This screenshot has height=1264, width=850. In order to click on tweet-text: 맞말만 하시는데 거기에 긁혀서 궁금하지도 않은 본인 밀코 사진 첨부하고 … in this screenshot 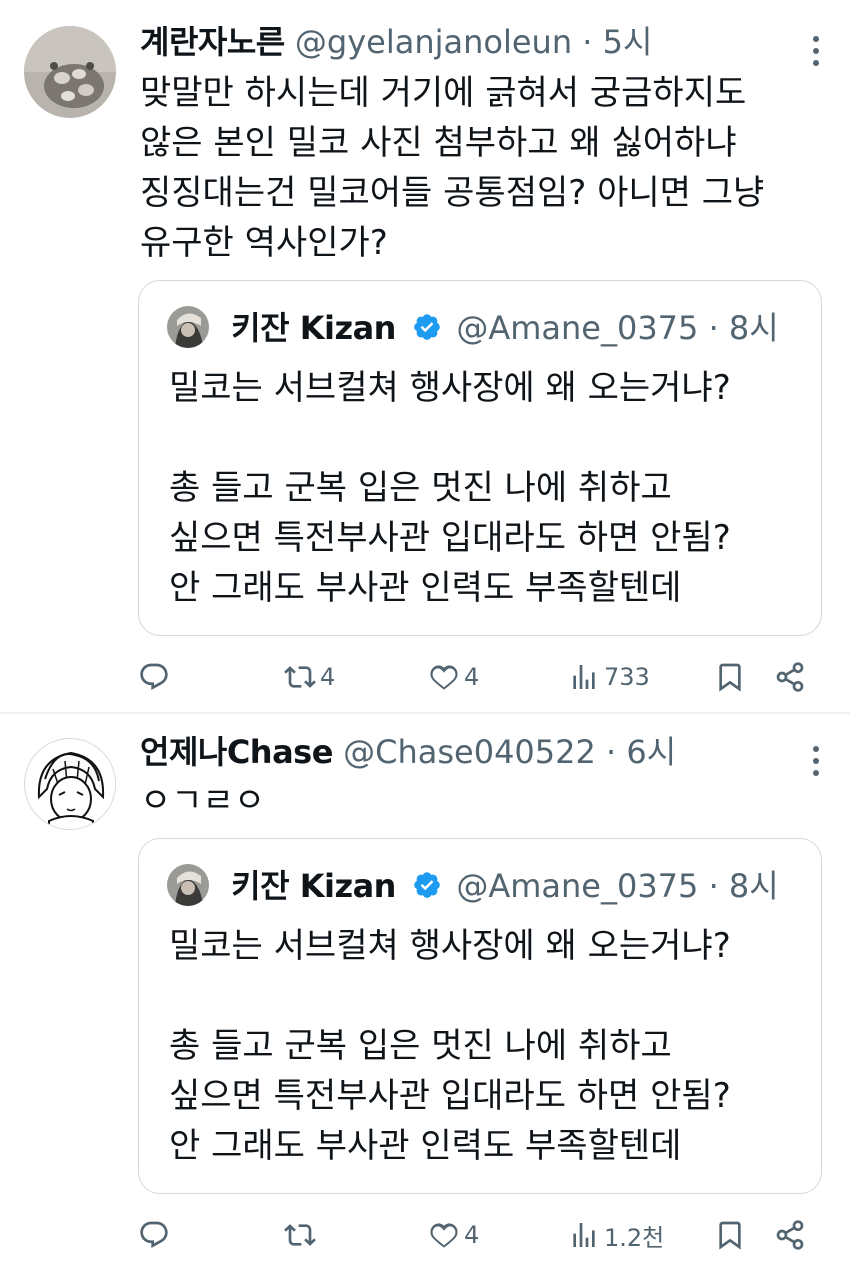, I will do `click(452, 168)`.